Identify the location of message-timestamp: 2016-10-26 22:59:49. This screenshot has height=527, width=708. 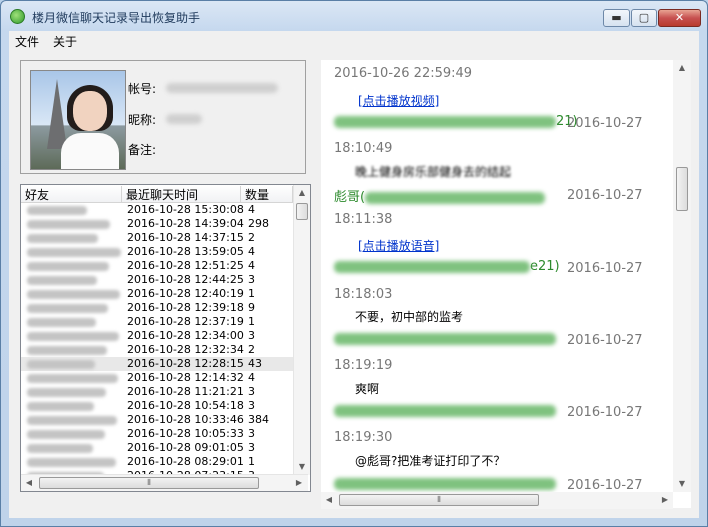
(403, 73).